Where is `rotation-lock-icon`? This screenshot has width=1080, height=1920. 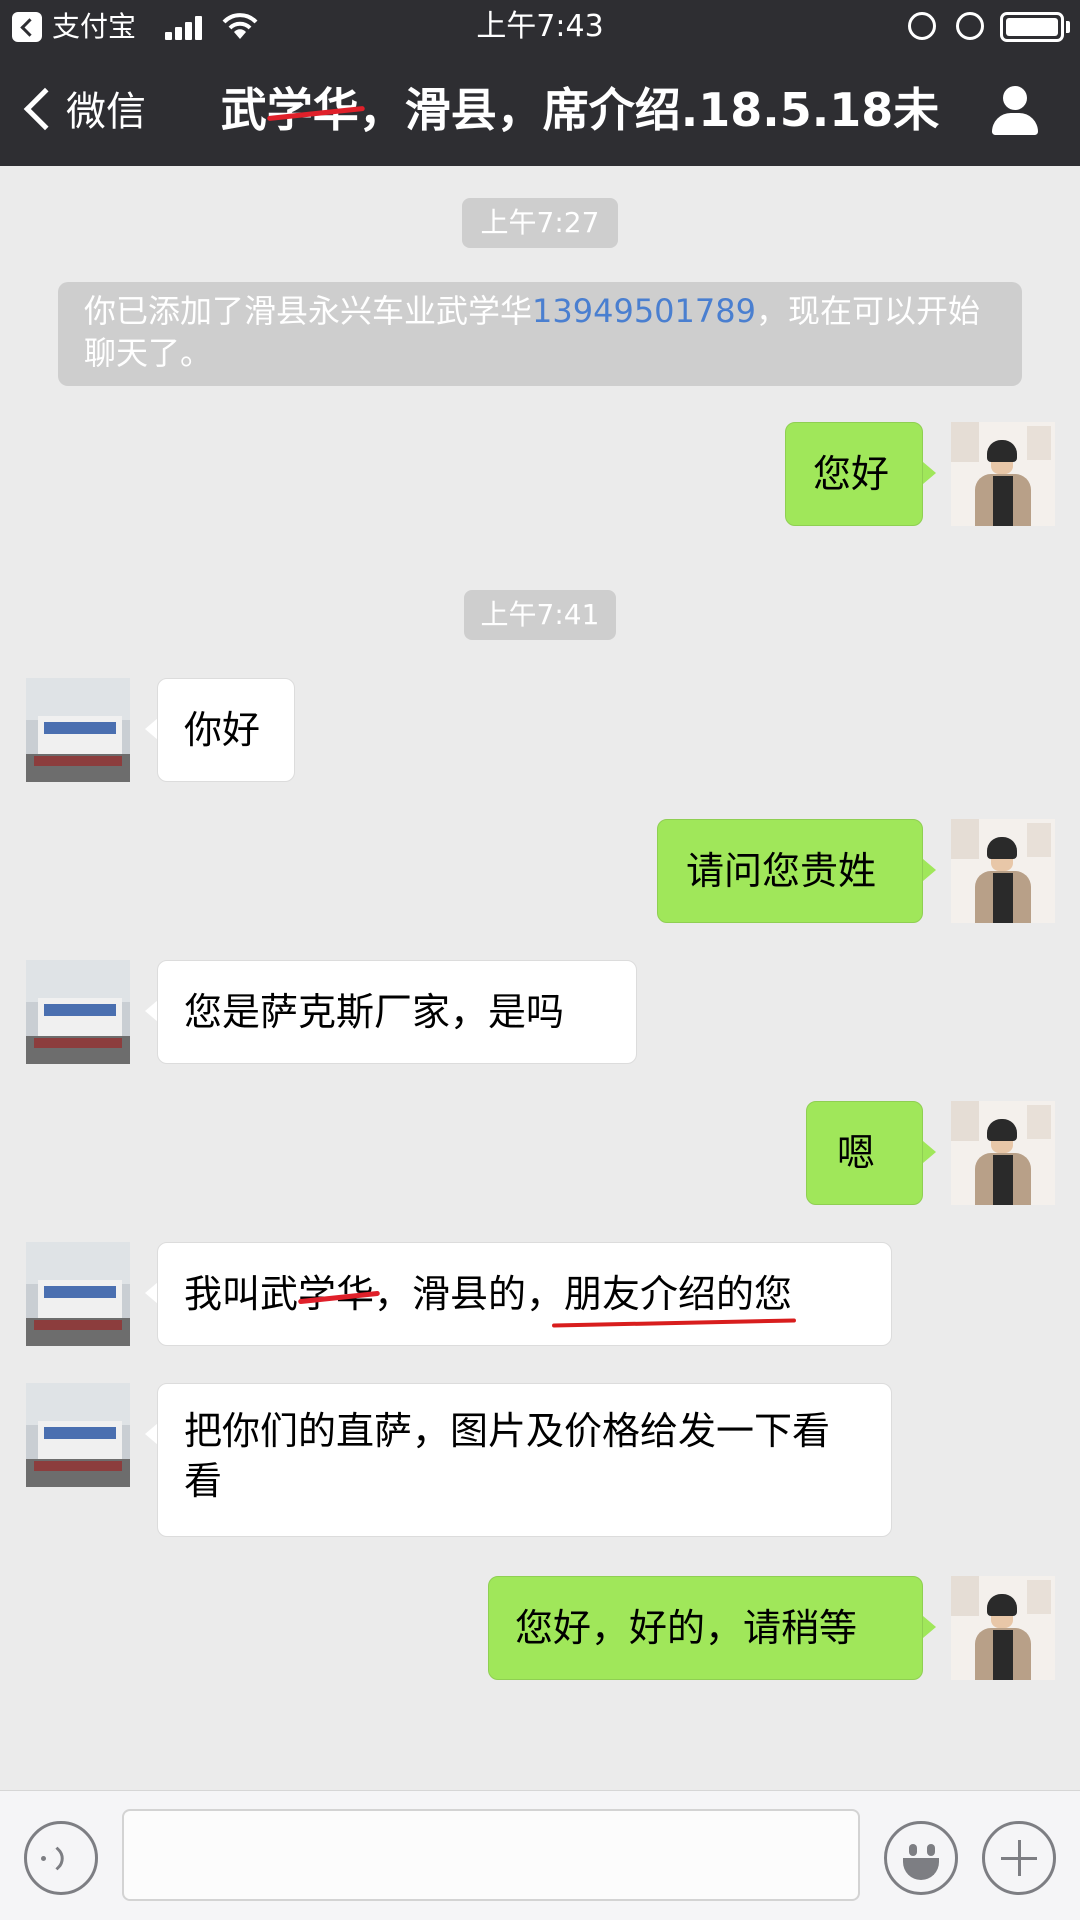 rotation-lock-icon is located at coordinates (922, 26).